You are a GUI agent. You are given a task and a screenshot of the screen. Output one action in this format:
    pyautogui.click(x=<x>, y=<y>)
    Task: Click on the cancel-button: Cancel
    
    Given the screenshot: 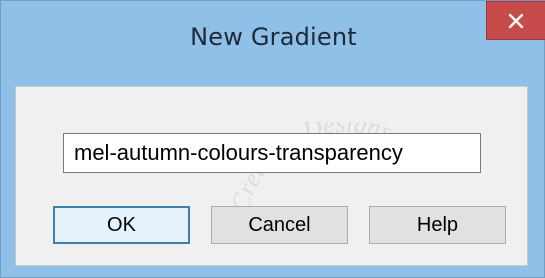 What is the action you would take?
    pyautogui.click(x=279, y=225)
    